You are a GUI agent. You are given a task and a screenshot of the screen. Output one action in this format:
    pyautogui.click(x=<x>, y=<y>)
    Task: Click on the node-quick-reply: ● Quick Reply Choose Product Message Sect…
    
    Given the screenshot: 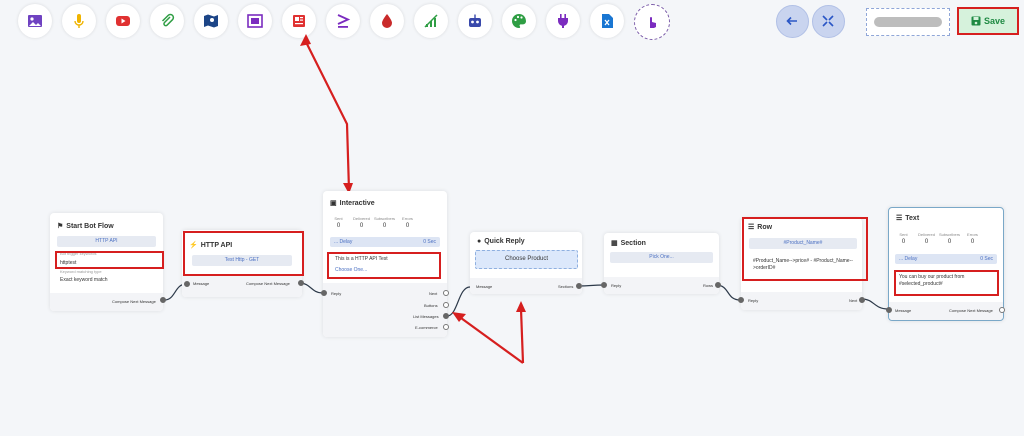 What is the action you would take?
    pyautogui.click(x=526, y=263)
    